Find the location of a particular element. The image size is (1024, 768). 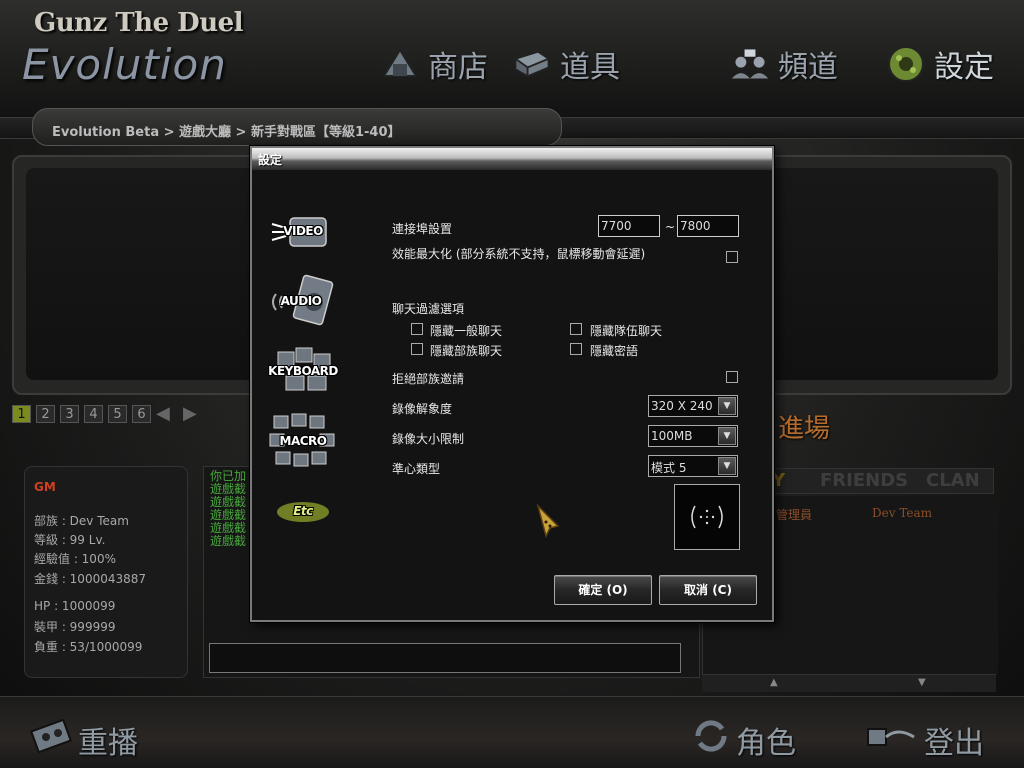

category-video-button: VIDEO is located at coordinates (303, 231).